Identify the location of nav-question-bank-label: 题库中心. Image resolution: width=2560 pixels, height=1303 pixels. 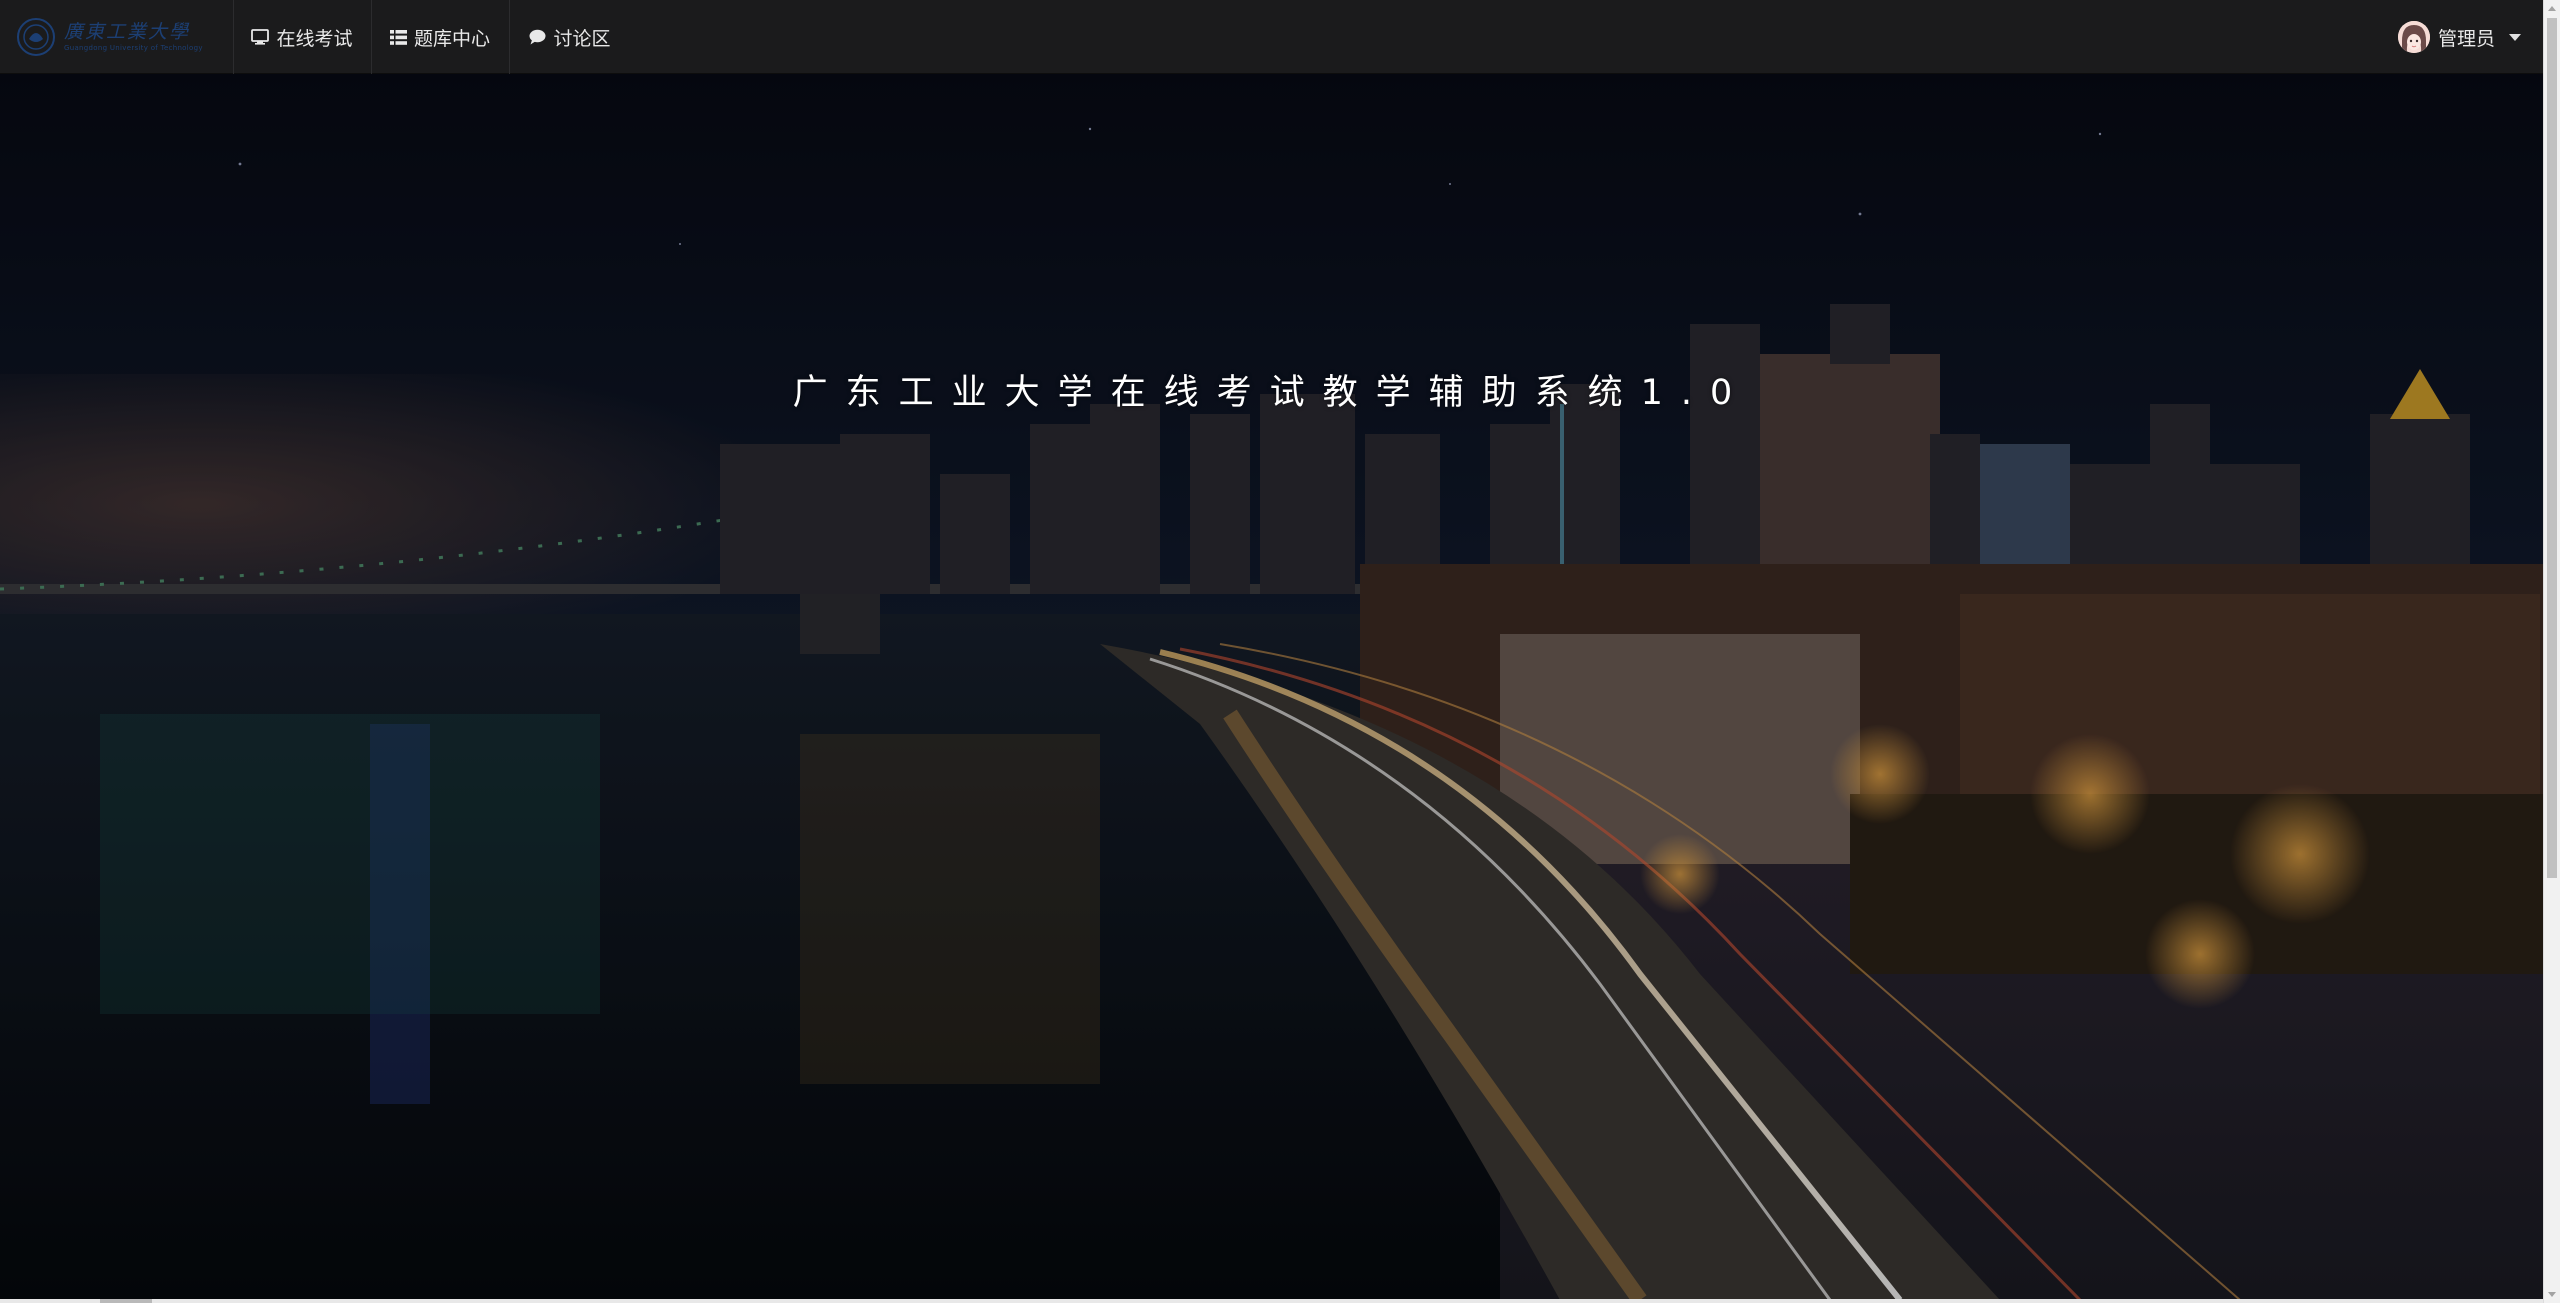
(451, 38).